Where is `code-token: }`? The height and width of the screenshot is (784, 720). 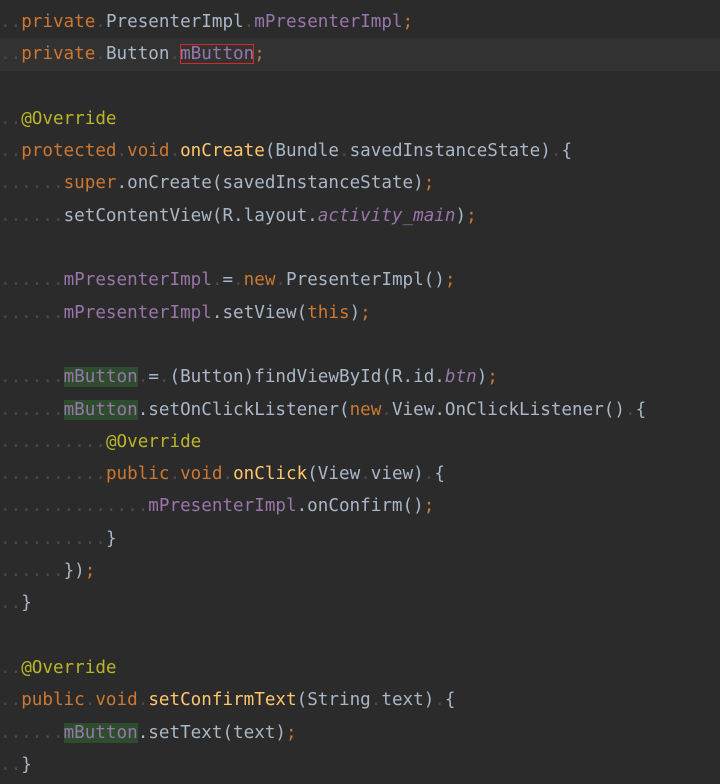
code-token: } is located at coordinates (111, 538).